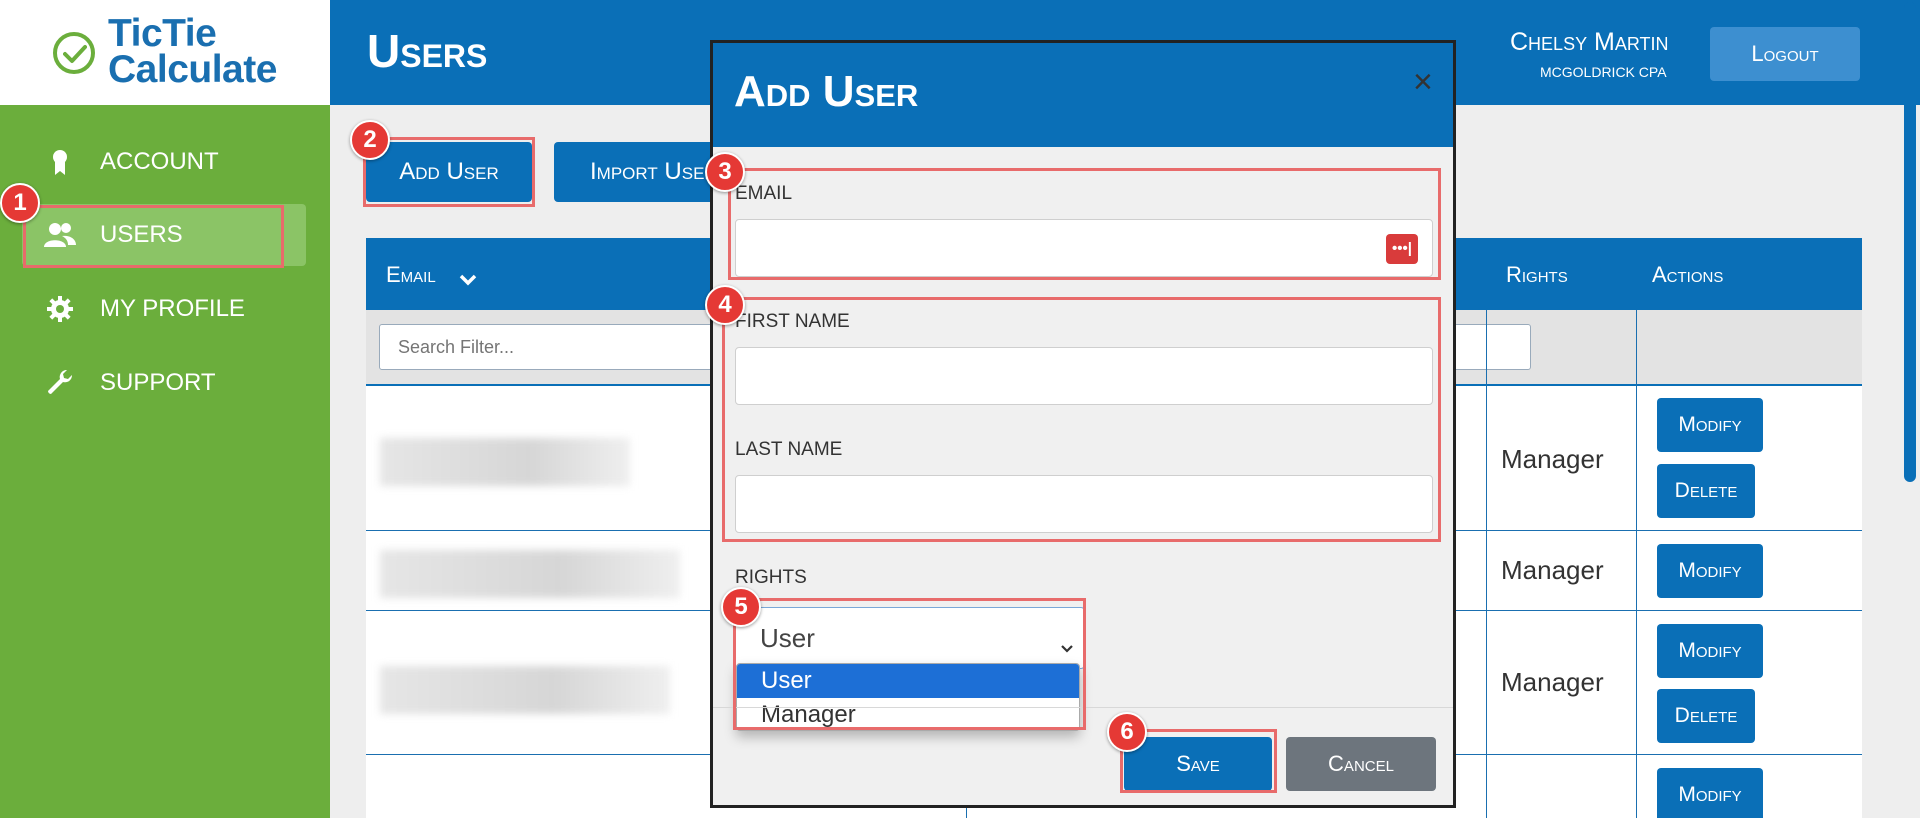 Image resolution: width=1920 pixels, height=818 pixels. I want to click on email-field: •••|, so click(1084, 248).